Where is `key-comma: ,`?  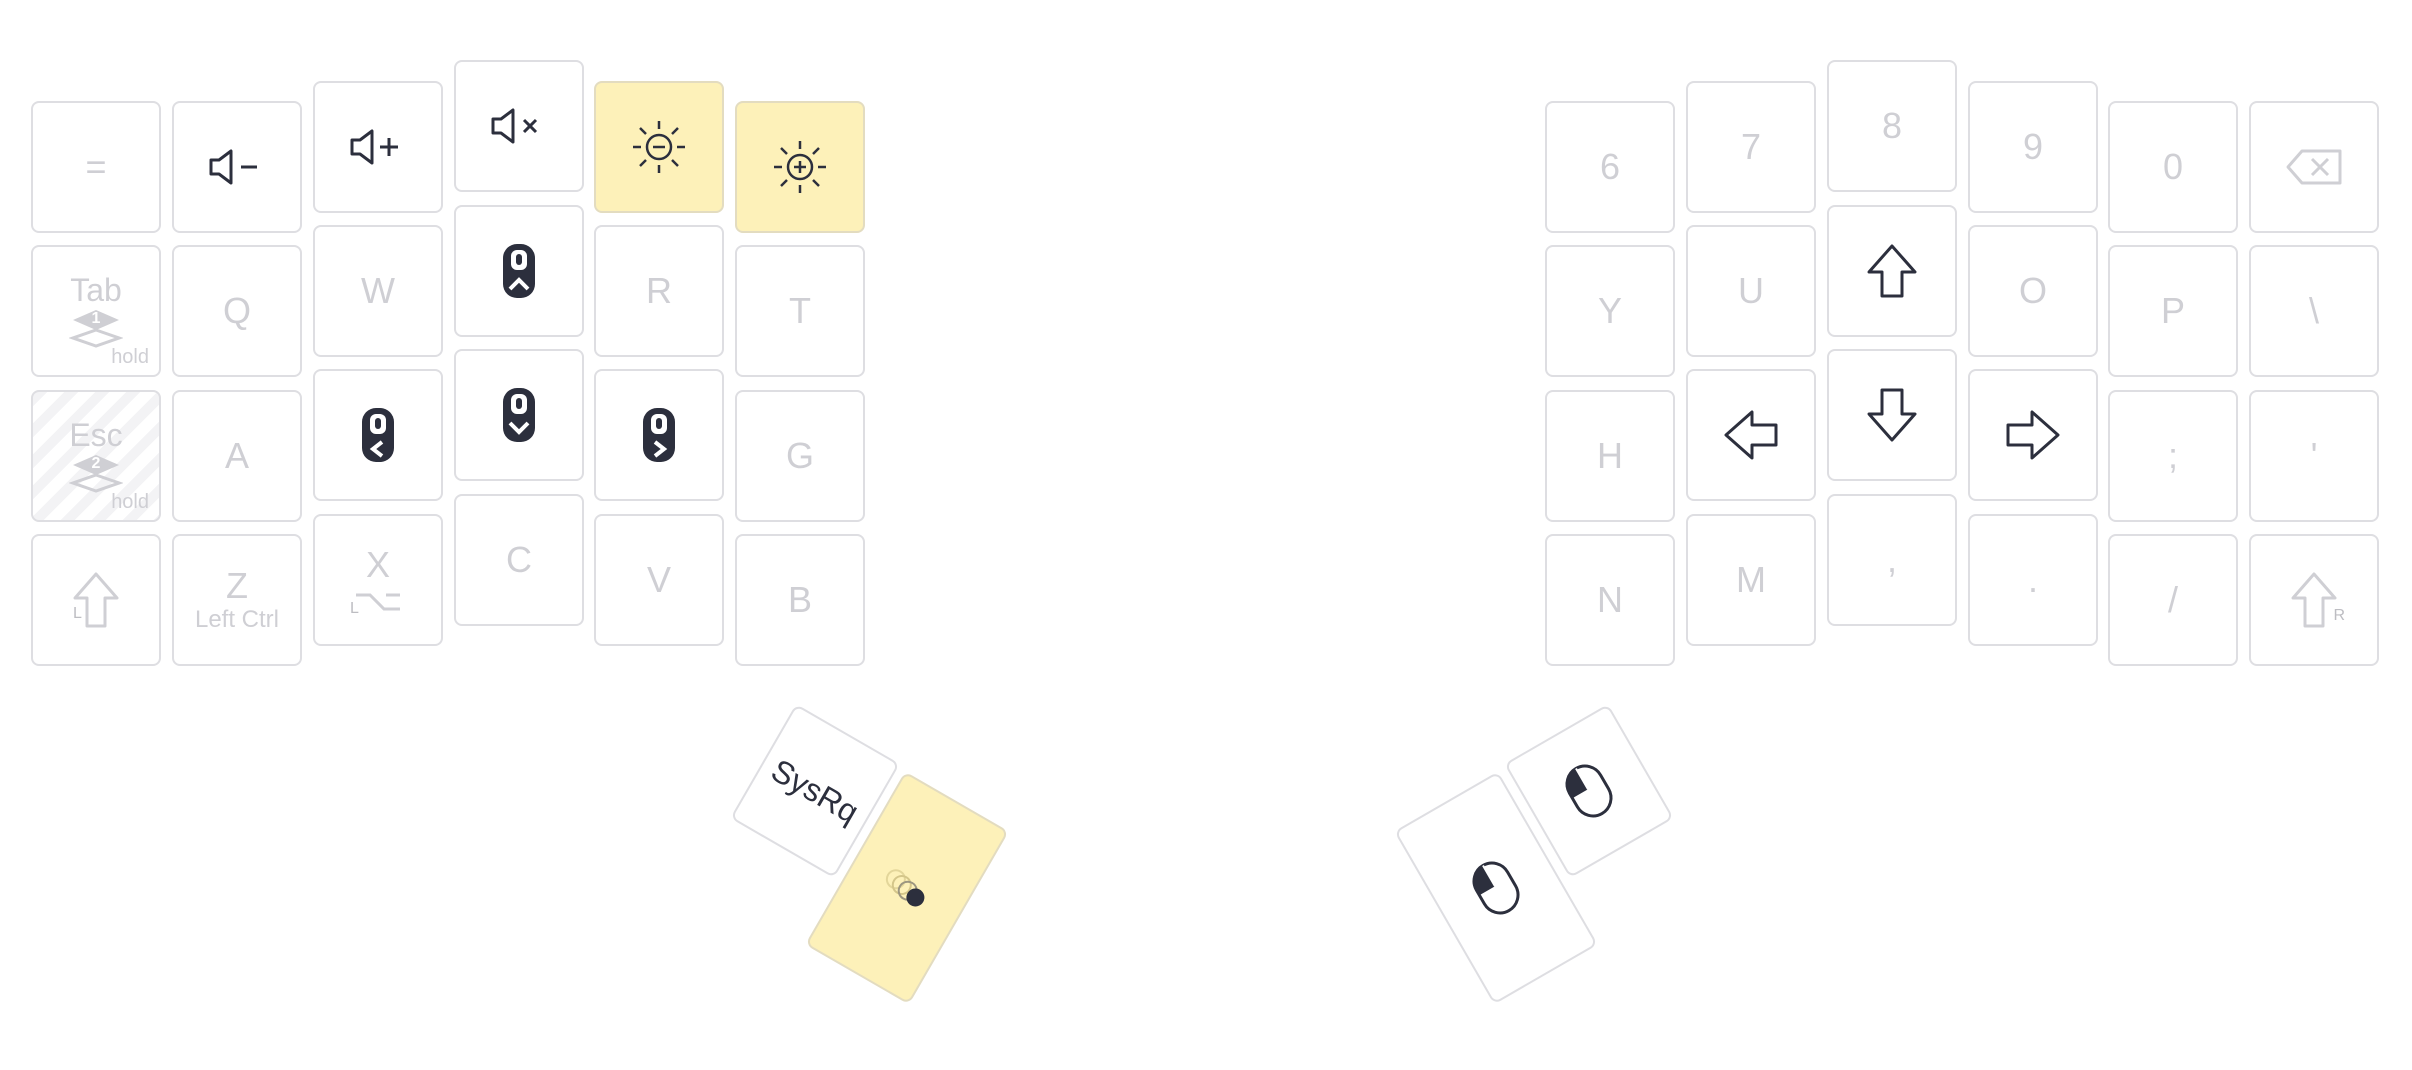 key-comma: , is located at coordinates (1892, 560).